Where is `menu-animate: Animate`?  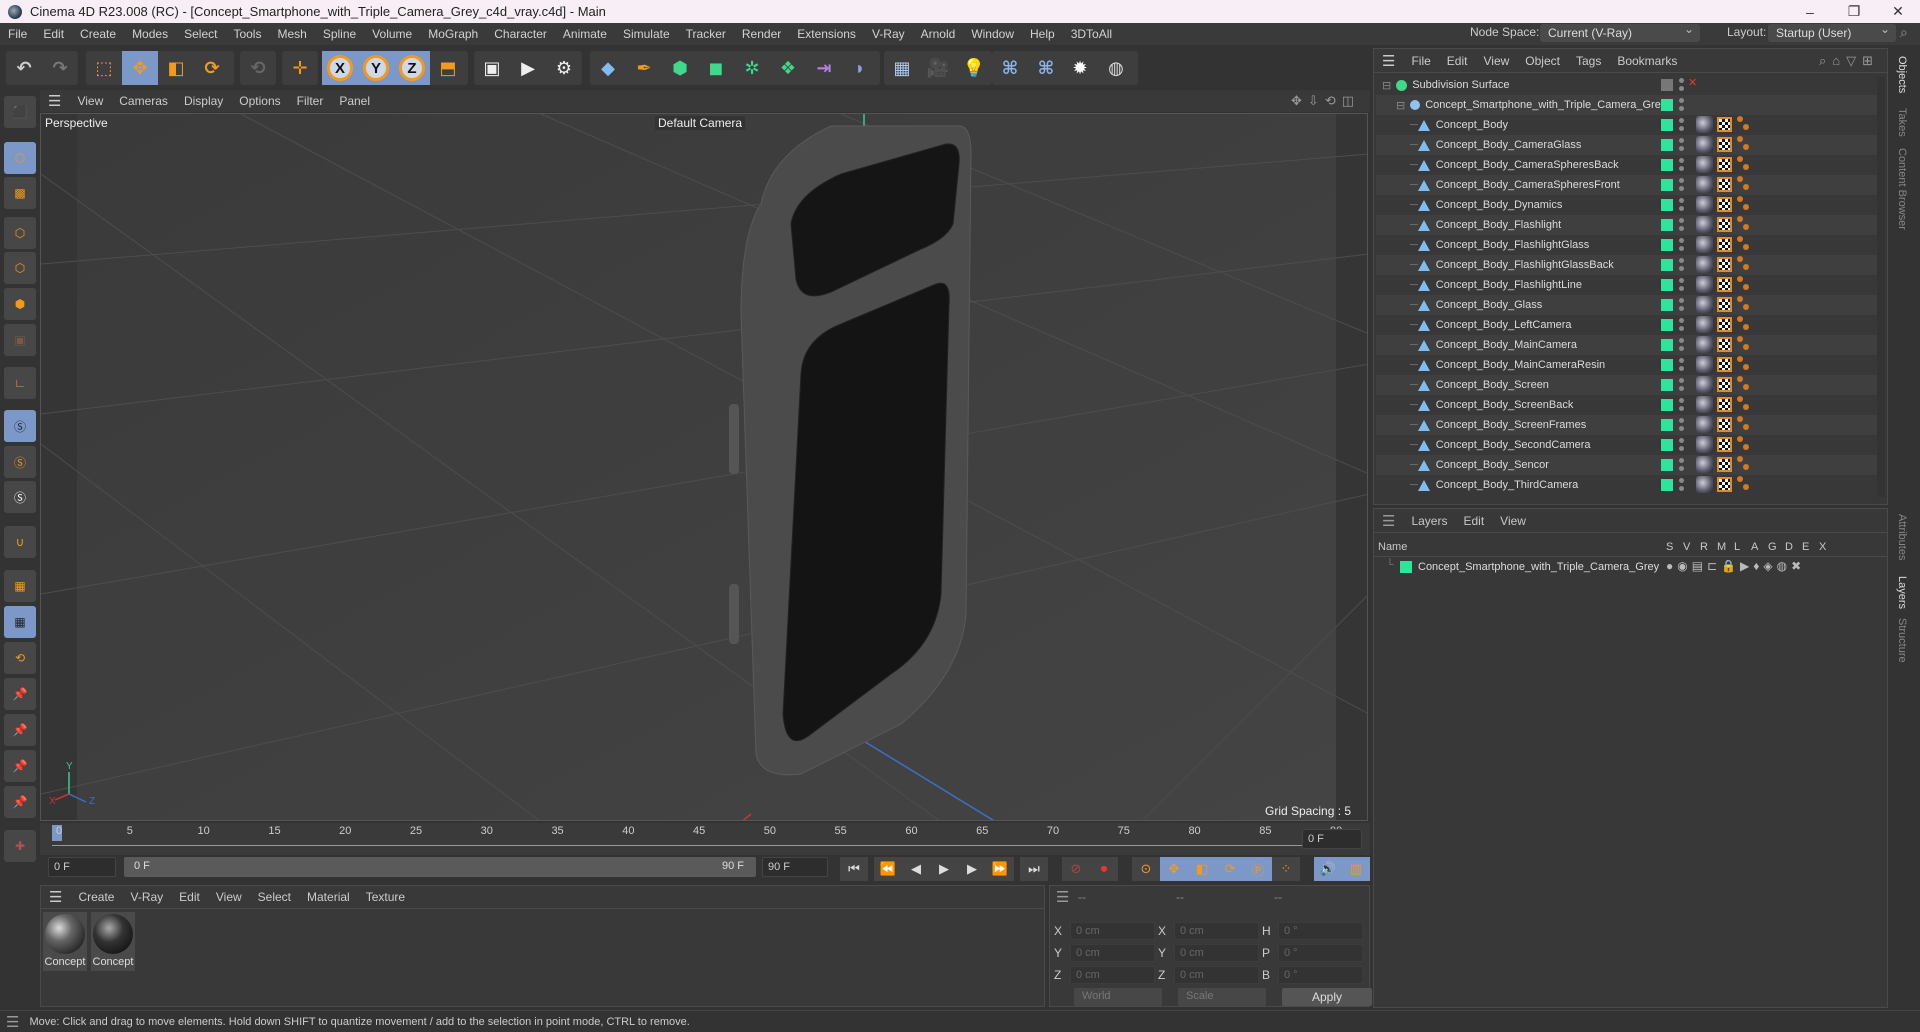
menu-animate: Animate is located at coordinates (585, 34).